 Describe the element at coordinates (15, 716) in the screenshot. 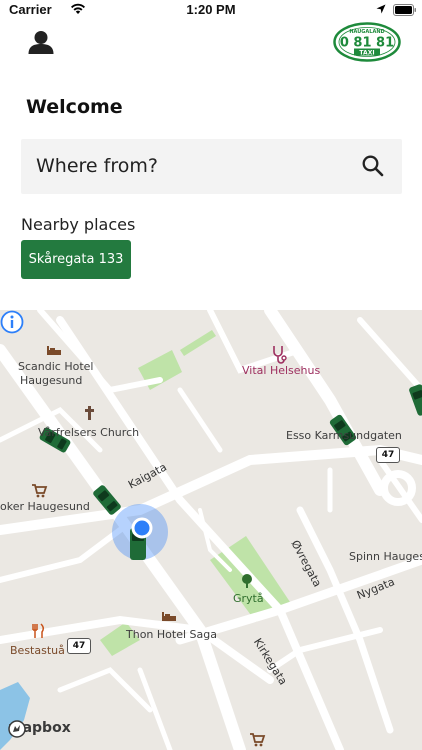

I see `water-area` at that location.